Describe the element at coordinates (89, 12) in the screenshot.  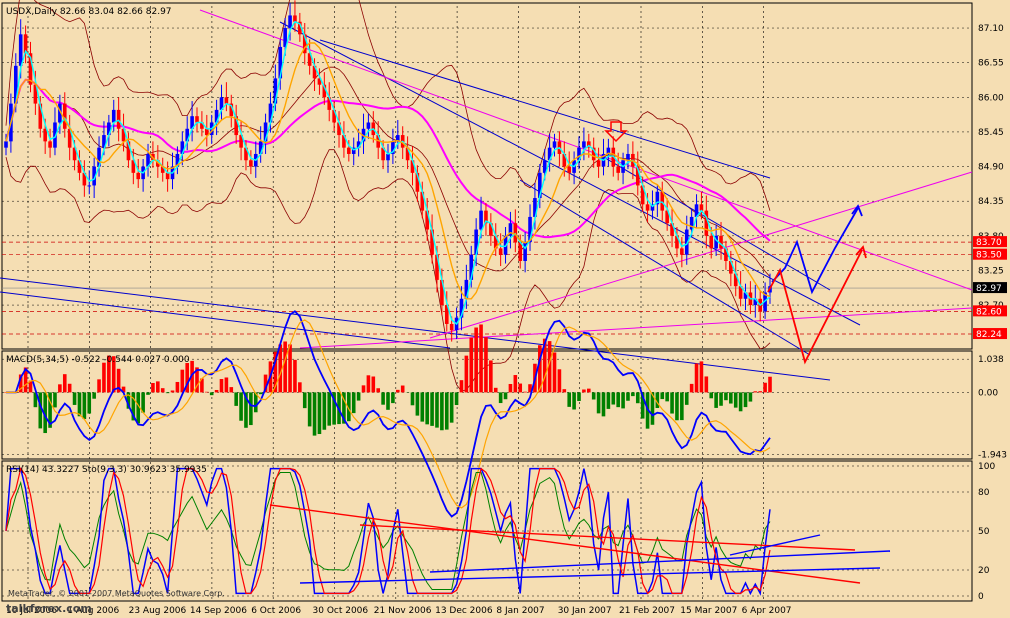
I see `main-header: USDX,Daily 82.66 83.04 82.66 82.97` at that location.